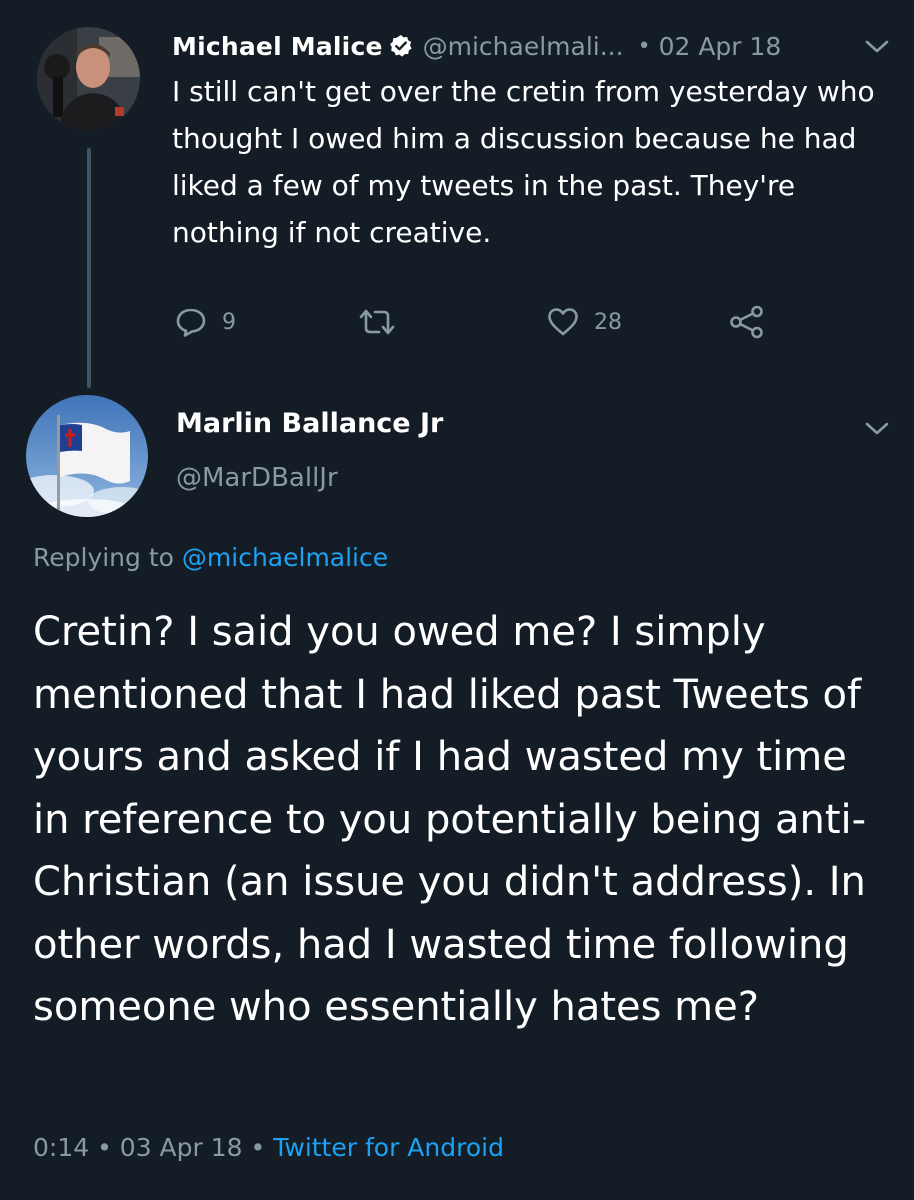  Describe the element at coordinates (229, 322) in the screenshot. I see `reply-count: 9` at that location.